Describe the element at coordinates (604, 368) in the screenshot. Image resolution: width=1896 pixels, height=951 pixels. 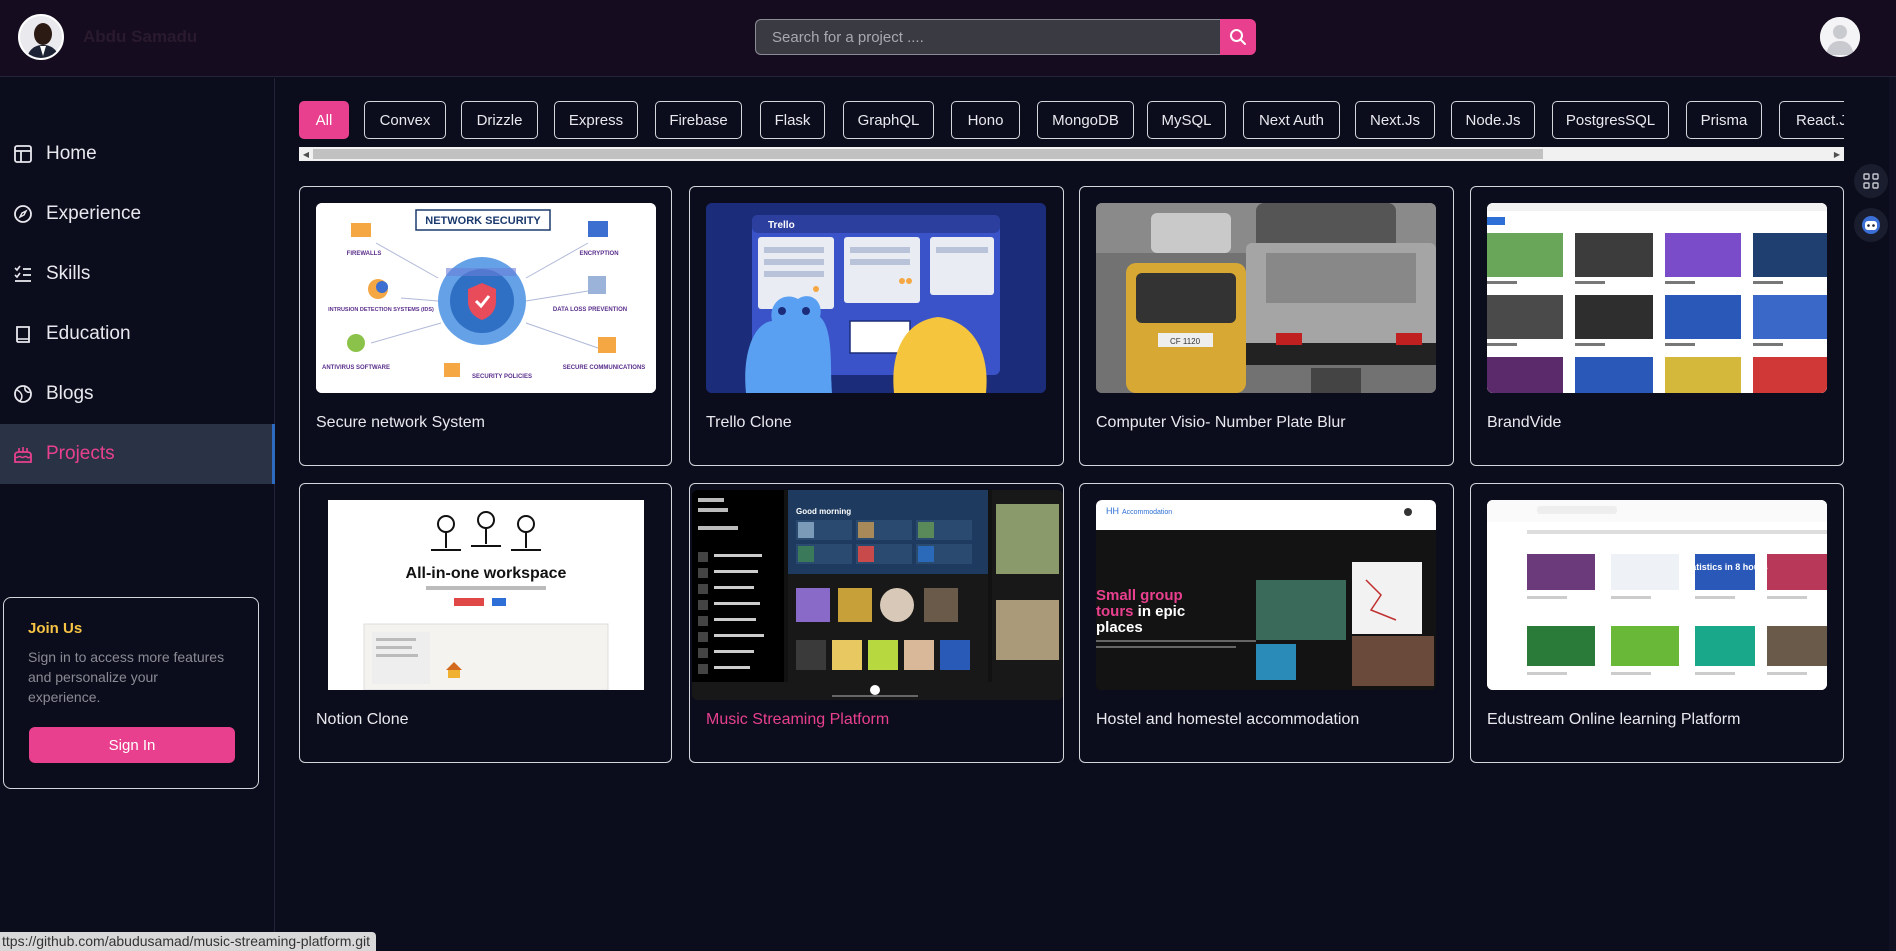
I see `svg-text: SECURE COMMUNICATIONS` at that location.